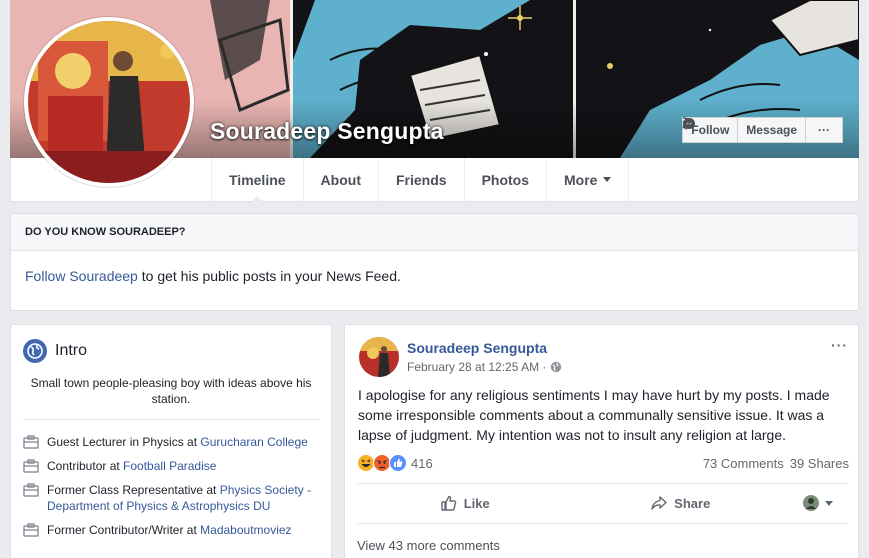 The height and width of the screenshot is (558, 869). I want to click on reactions: 416, so click(395, 463).